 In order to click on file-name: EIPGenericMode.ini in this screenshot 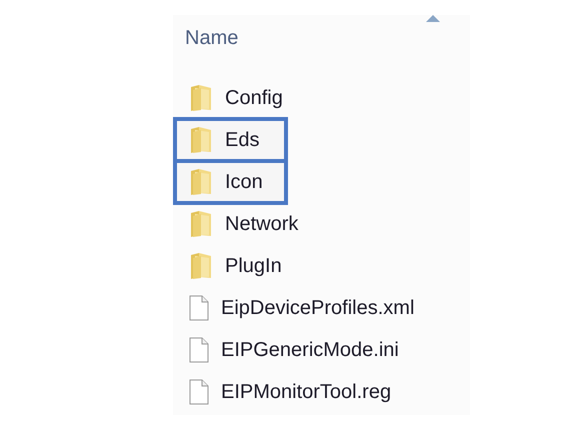, I will do `click(310, 350)`.